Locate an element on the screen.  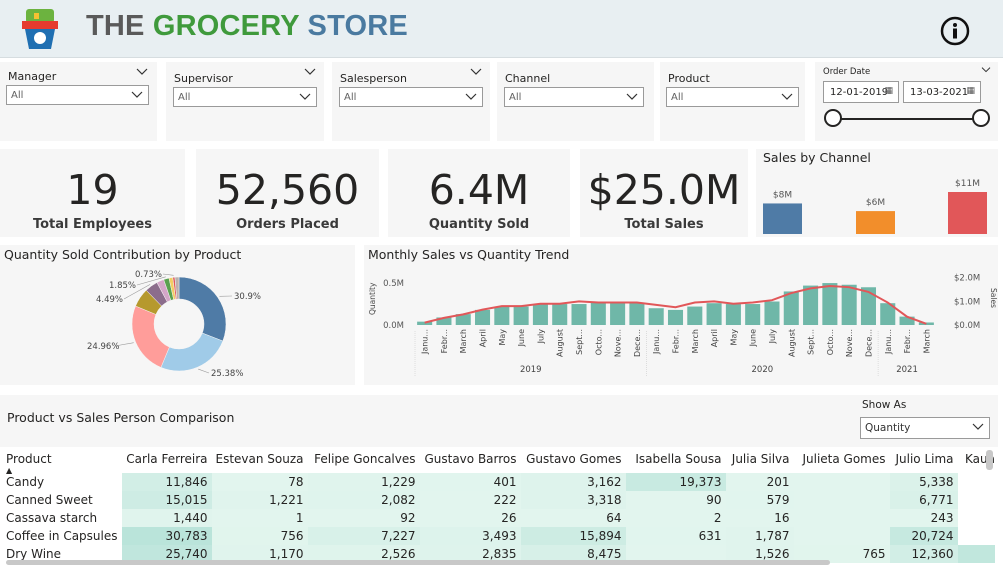
show-as-label: Show As is located at coordinates (884, 405).